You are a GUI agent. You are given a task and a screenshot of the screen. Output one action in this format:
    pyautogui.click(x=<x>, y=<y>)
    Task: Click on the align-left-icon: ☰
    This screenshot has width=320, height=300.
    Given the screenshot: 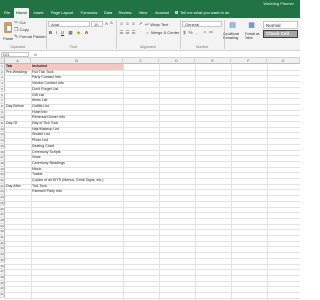 What is the action you would take?
    pyautogui.click(x=121, y=32)
    